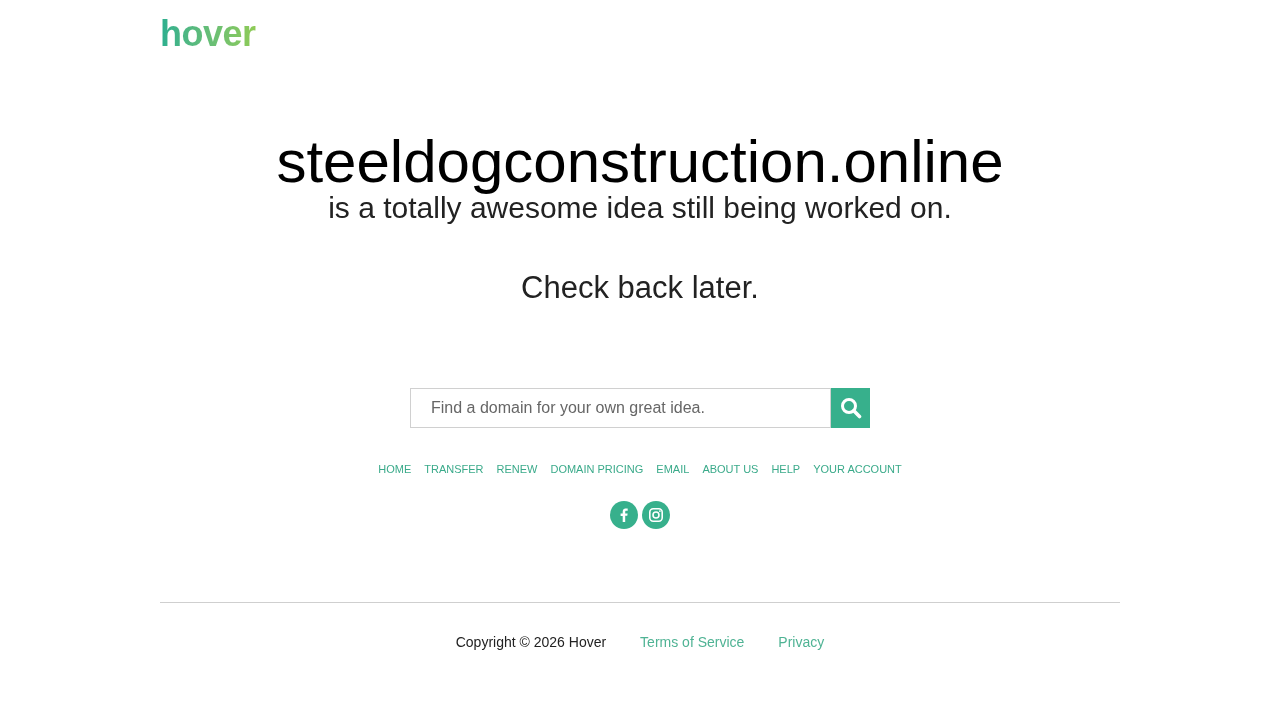 This screenshot has height=720, width=1280. Describe the element at coordinates (673, 469) in the screenshot. I see `nav-link: EMAIL` at that location.